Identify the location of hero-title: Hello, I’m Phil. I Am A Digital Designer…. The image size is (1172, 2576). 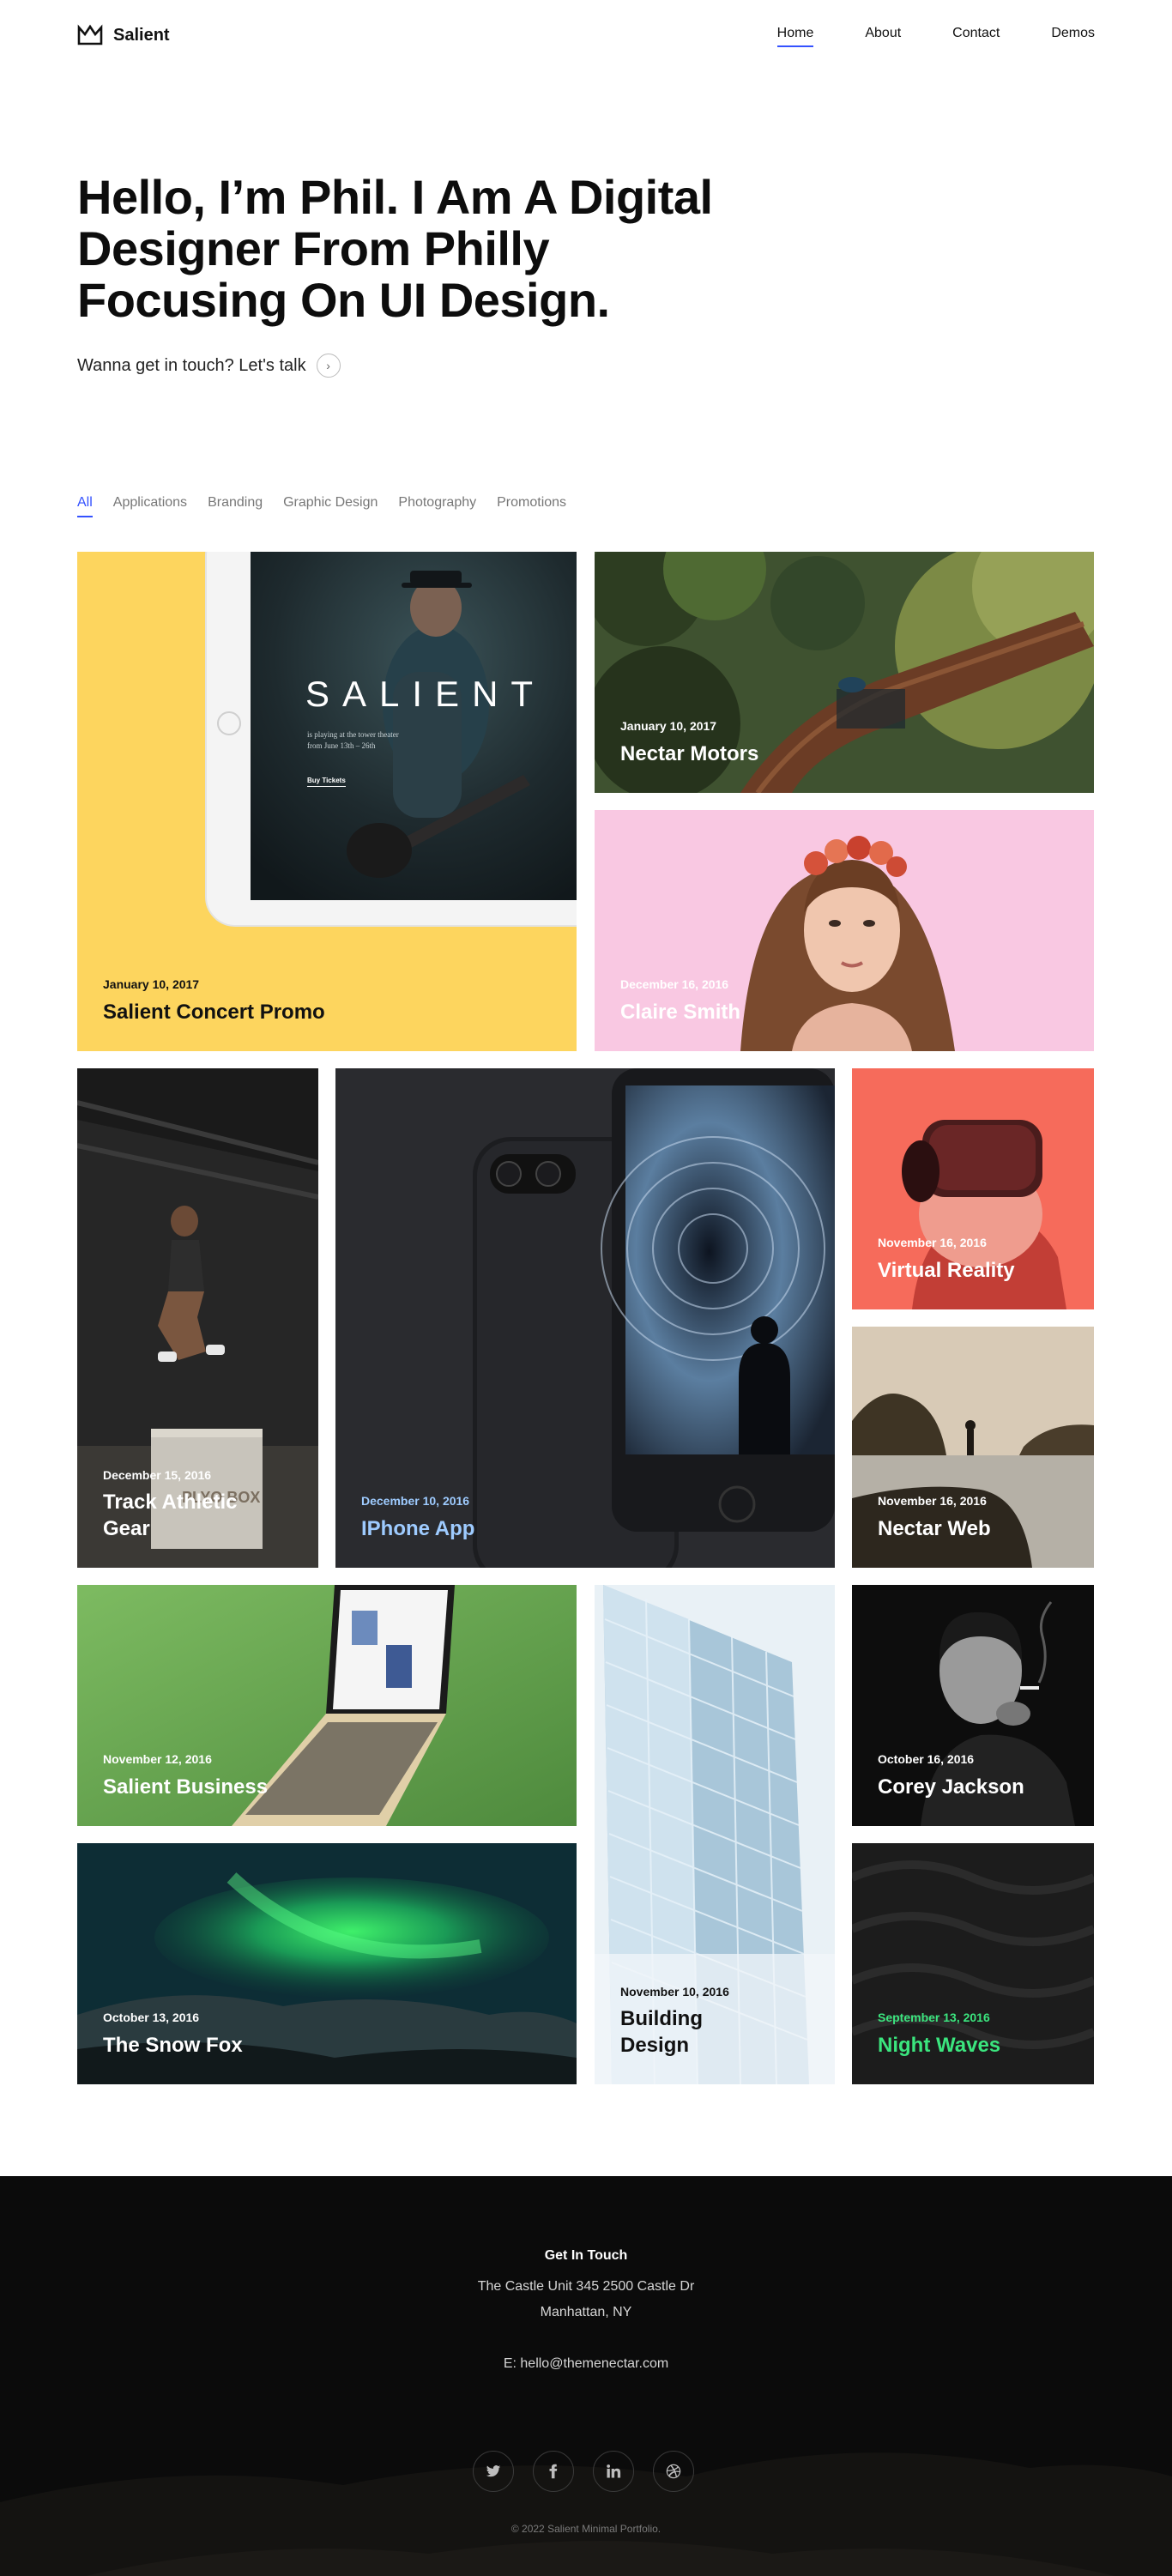
(395, 248).